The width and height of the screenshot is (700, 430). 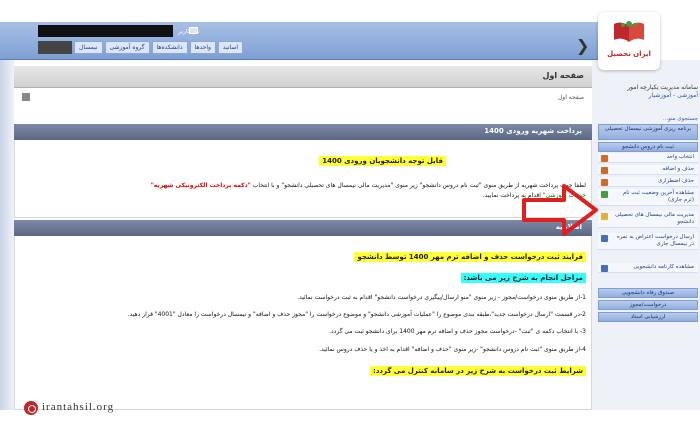 I want to click on add-drop-icon, so click(x=604, y=170).